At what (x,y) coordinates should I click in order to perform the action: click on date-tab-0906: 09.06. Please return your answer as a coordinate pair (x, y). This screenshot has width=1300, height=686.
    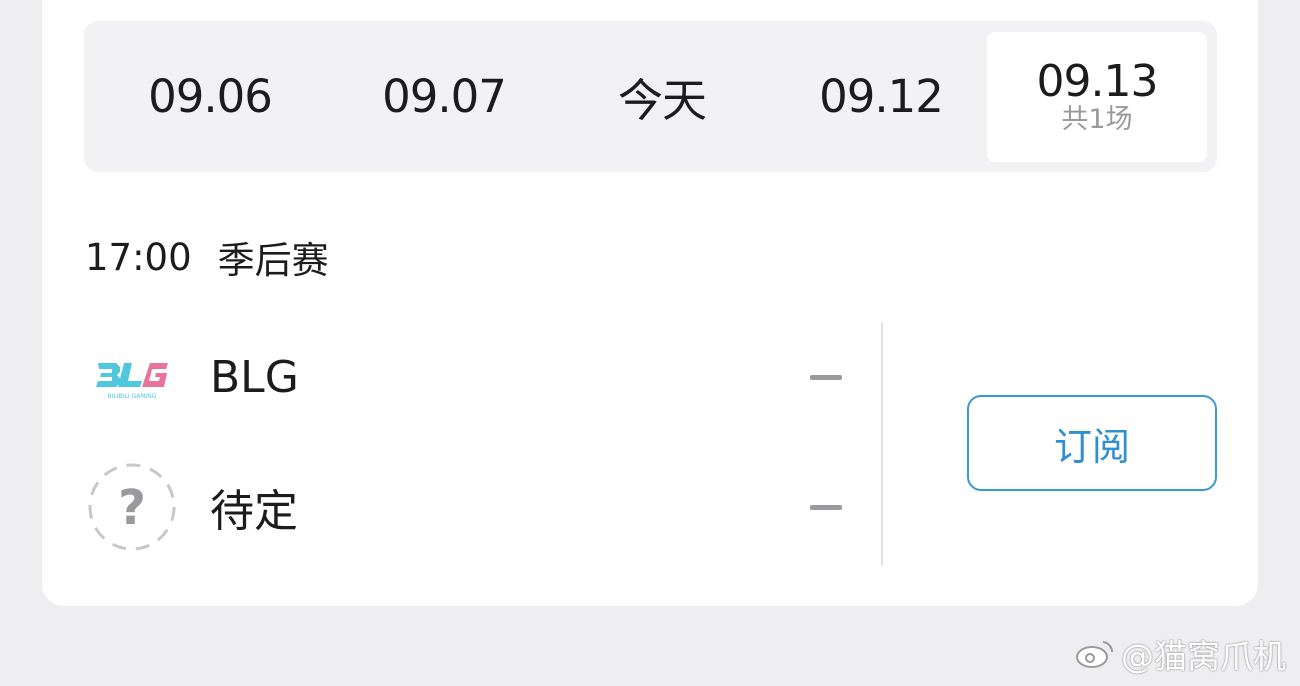
    Looking at the image, I should click on (210, 96).